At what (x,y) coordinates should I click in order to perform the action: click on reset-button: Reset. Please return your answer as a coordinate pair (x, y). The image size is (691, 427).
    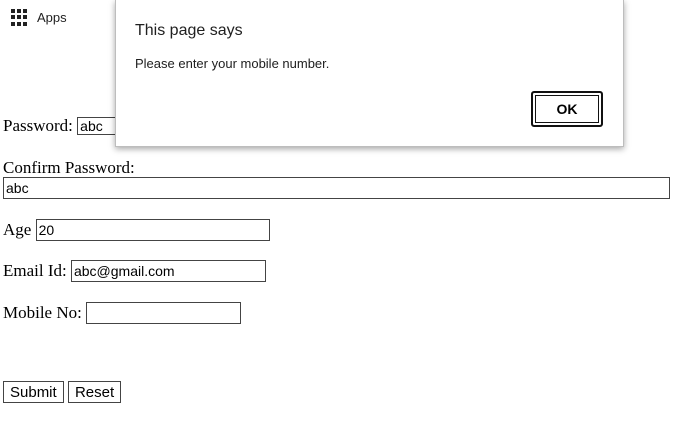
    Looking at the image, I should click on (94, 392).